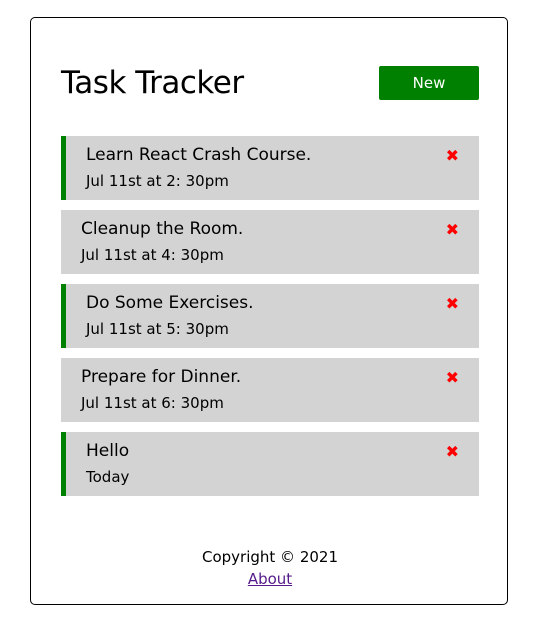  I want to click on task-title: Prepare for Dinner., so click(161, 377).